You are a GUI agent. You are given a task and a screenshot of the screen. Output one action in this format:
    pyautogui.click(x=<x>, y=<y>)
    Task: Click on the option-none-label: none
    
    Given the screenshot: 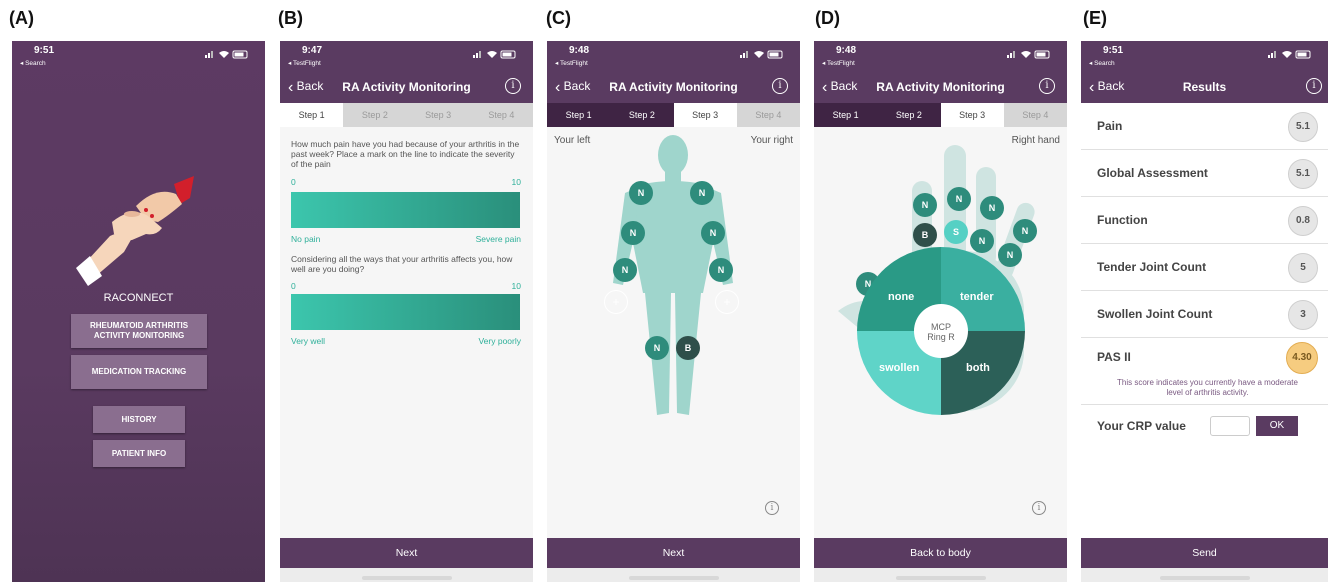 What is the action you would take?
    pyautogui.click(x=901, y=297)
    